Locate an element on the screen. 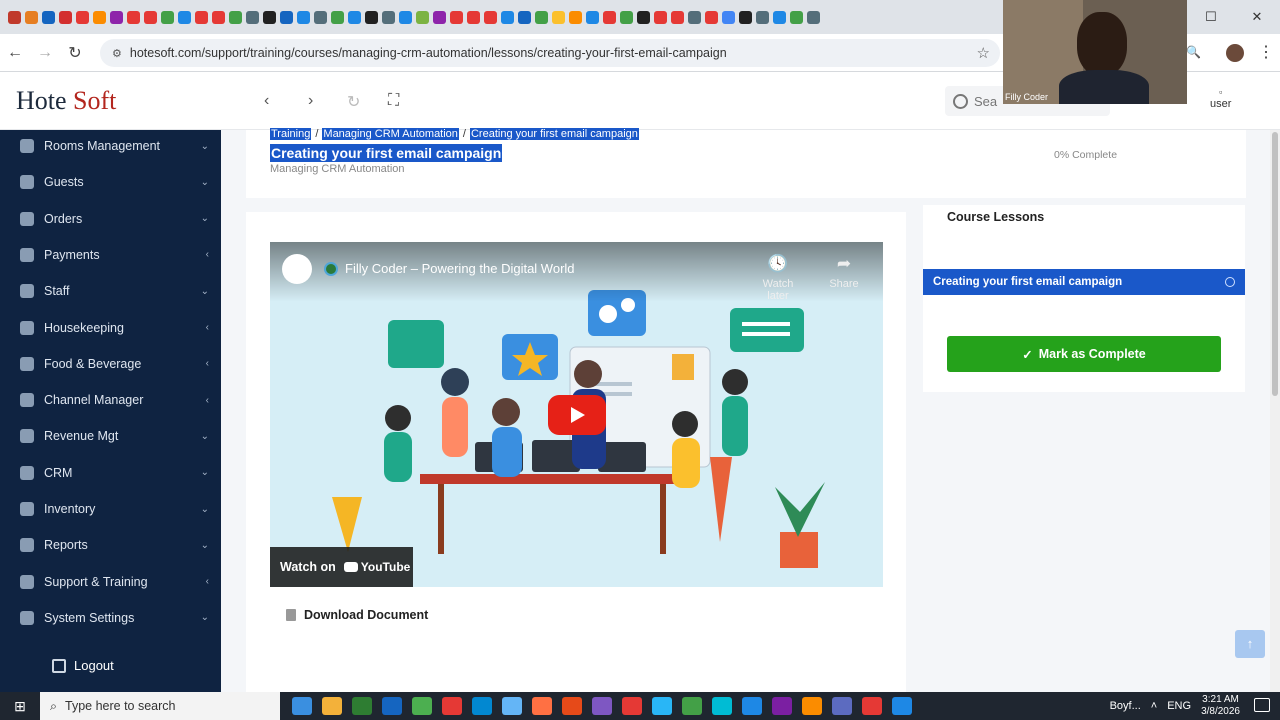  refresh-icon: ↻ is located at coordinates (353, 102).